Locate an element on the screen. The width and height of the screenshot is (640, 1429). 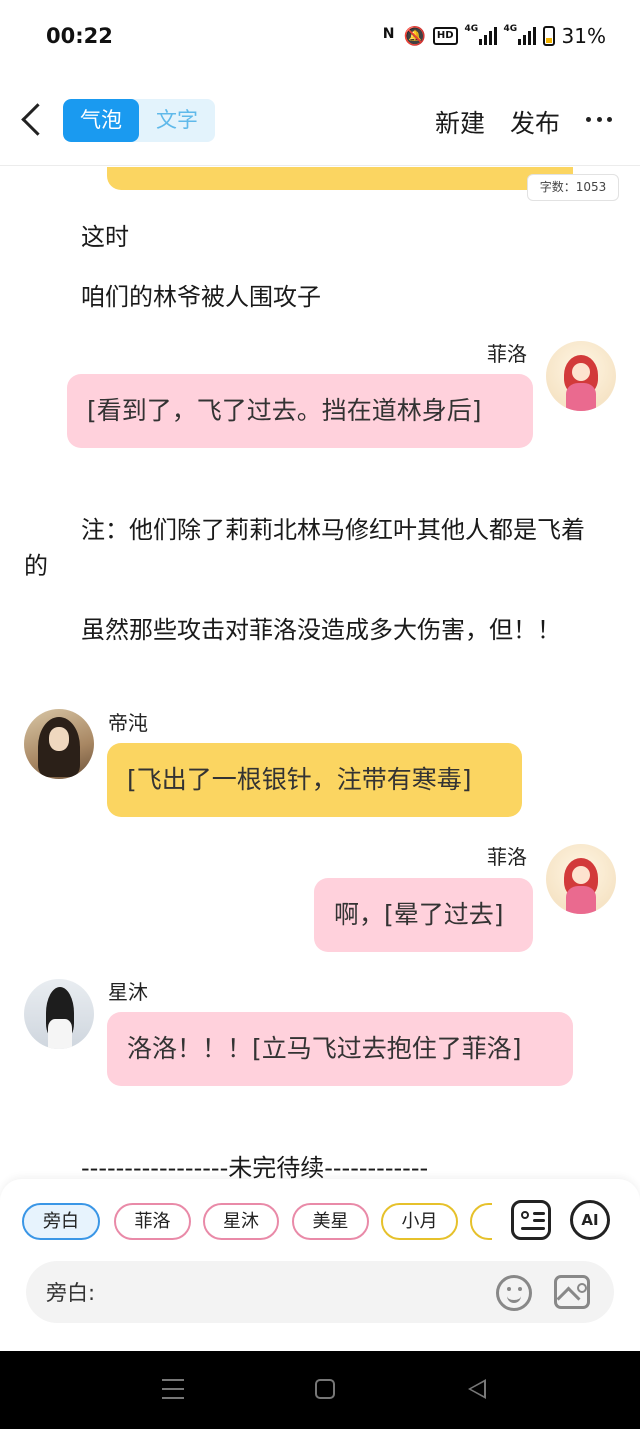
status-time: 00:22 is located at coordinates (79, 36).